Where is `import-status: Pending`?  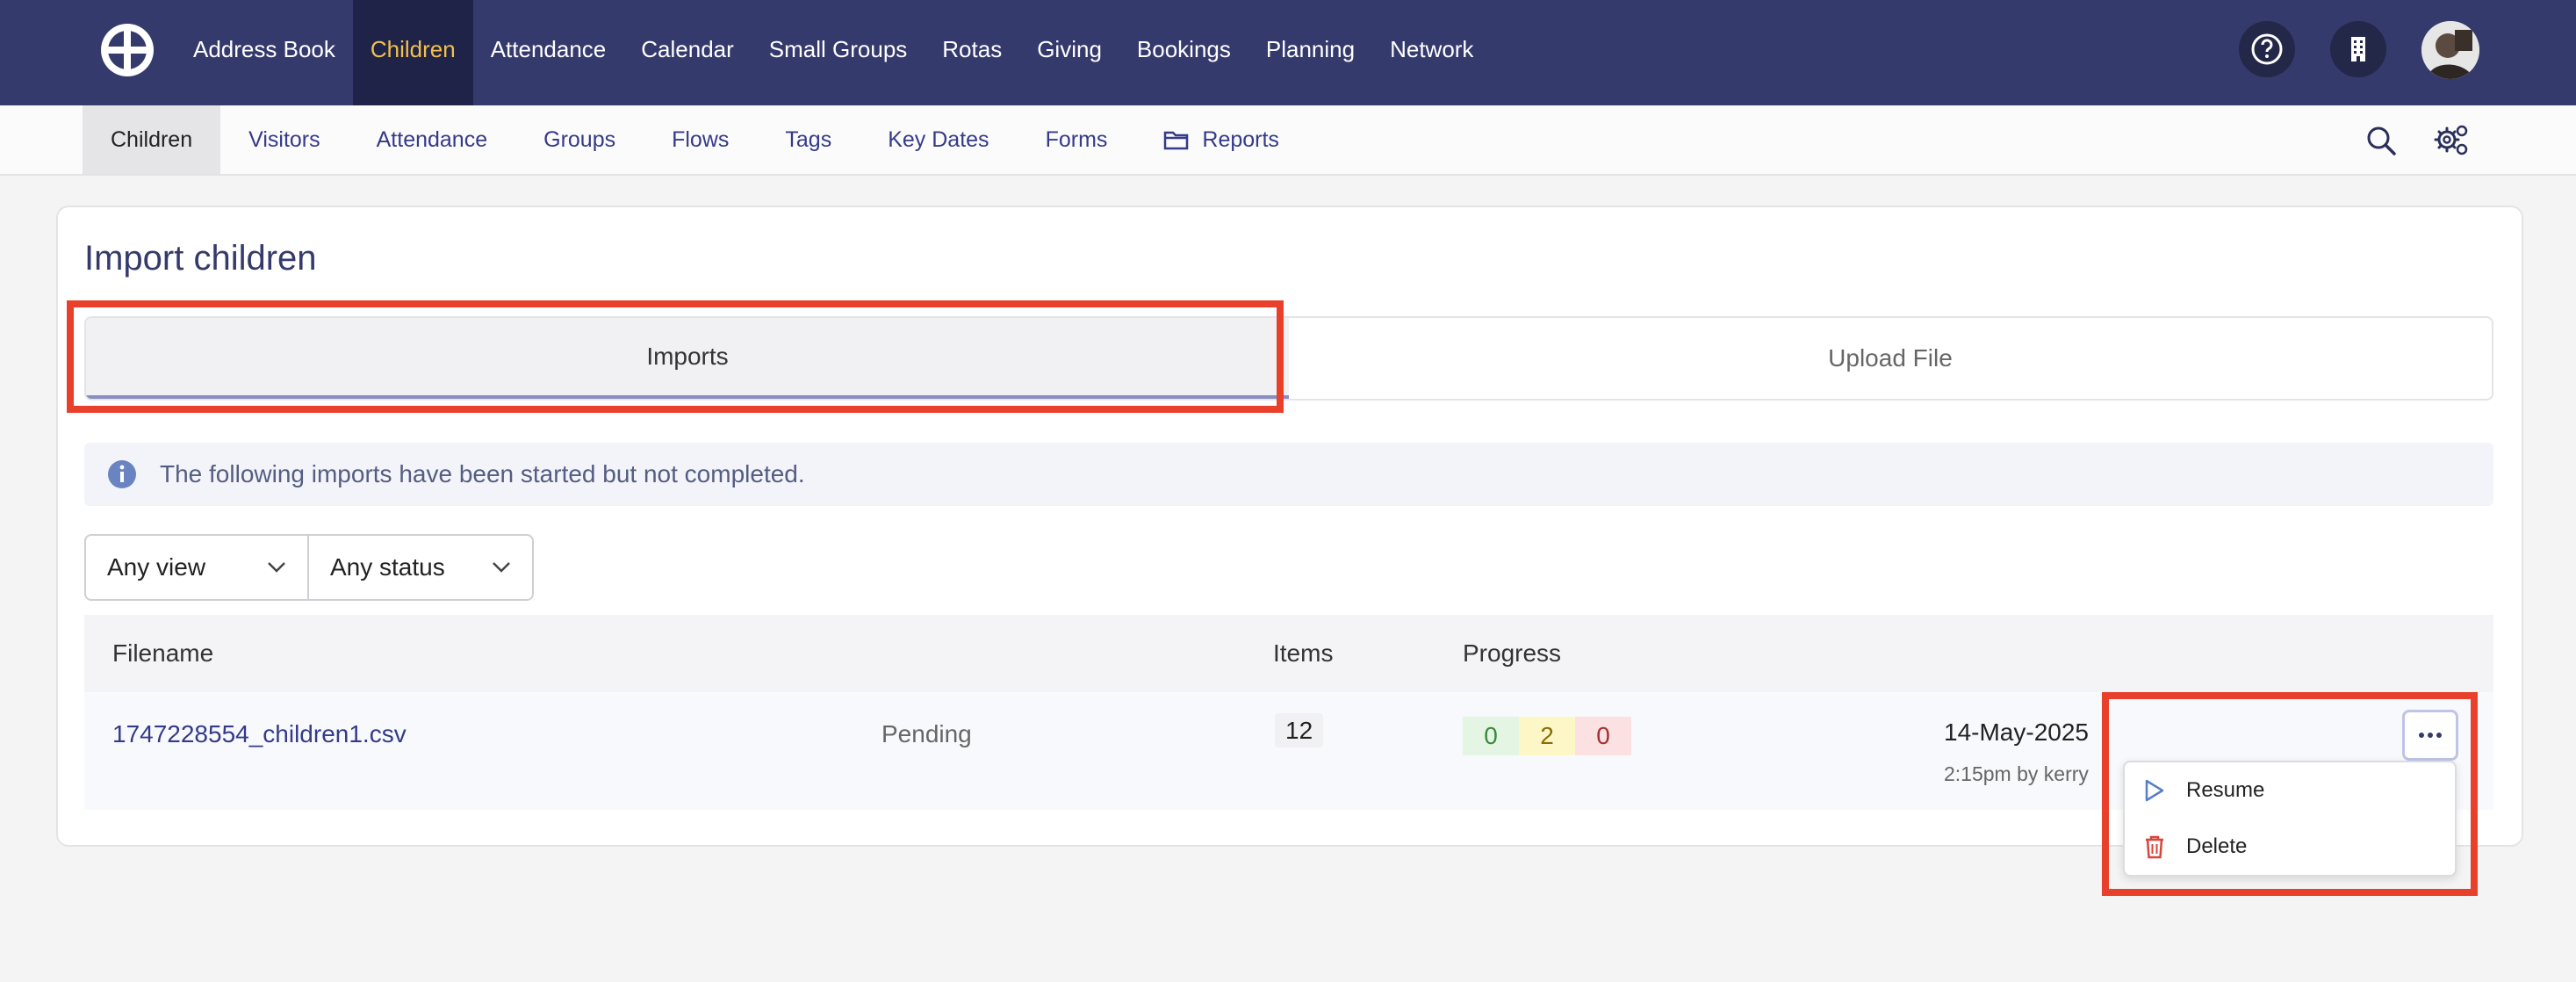 import-status: Pending is located at coordinates (926, 733).